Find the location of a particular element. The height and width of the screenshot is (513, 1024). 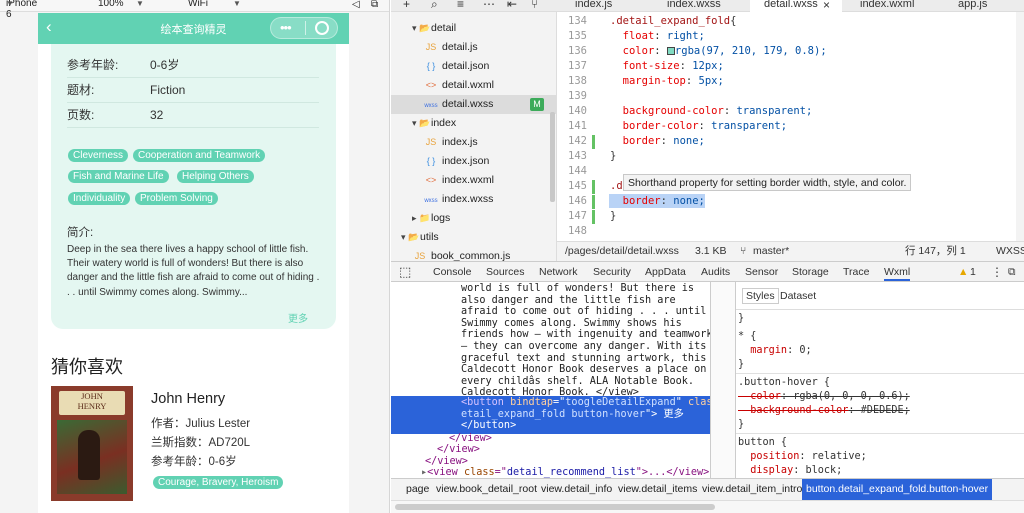

close-icon: × is located at coordinates (826, 6).